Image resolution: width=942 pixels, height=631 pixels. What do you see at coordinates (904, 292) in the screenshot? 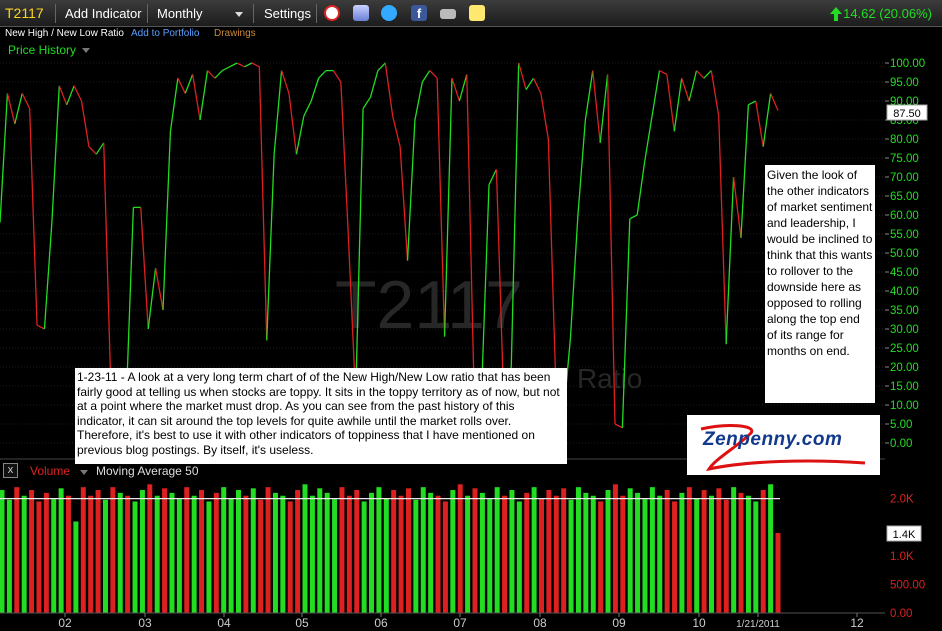
I see `price-axis-label: 40.00` at bounding box center [904, 292].